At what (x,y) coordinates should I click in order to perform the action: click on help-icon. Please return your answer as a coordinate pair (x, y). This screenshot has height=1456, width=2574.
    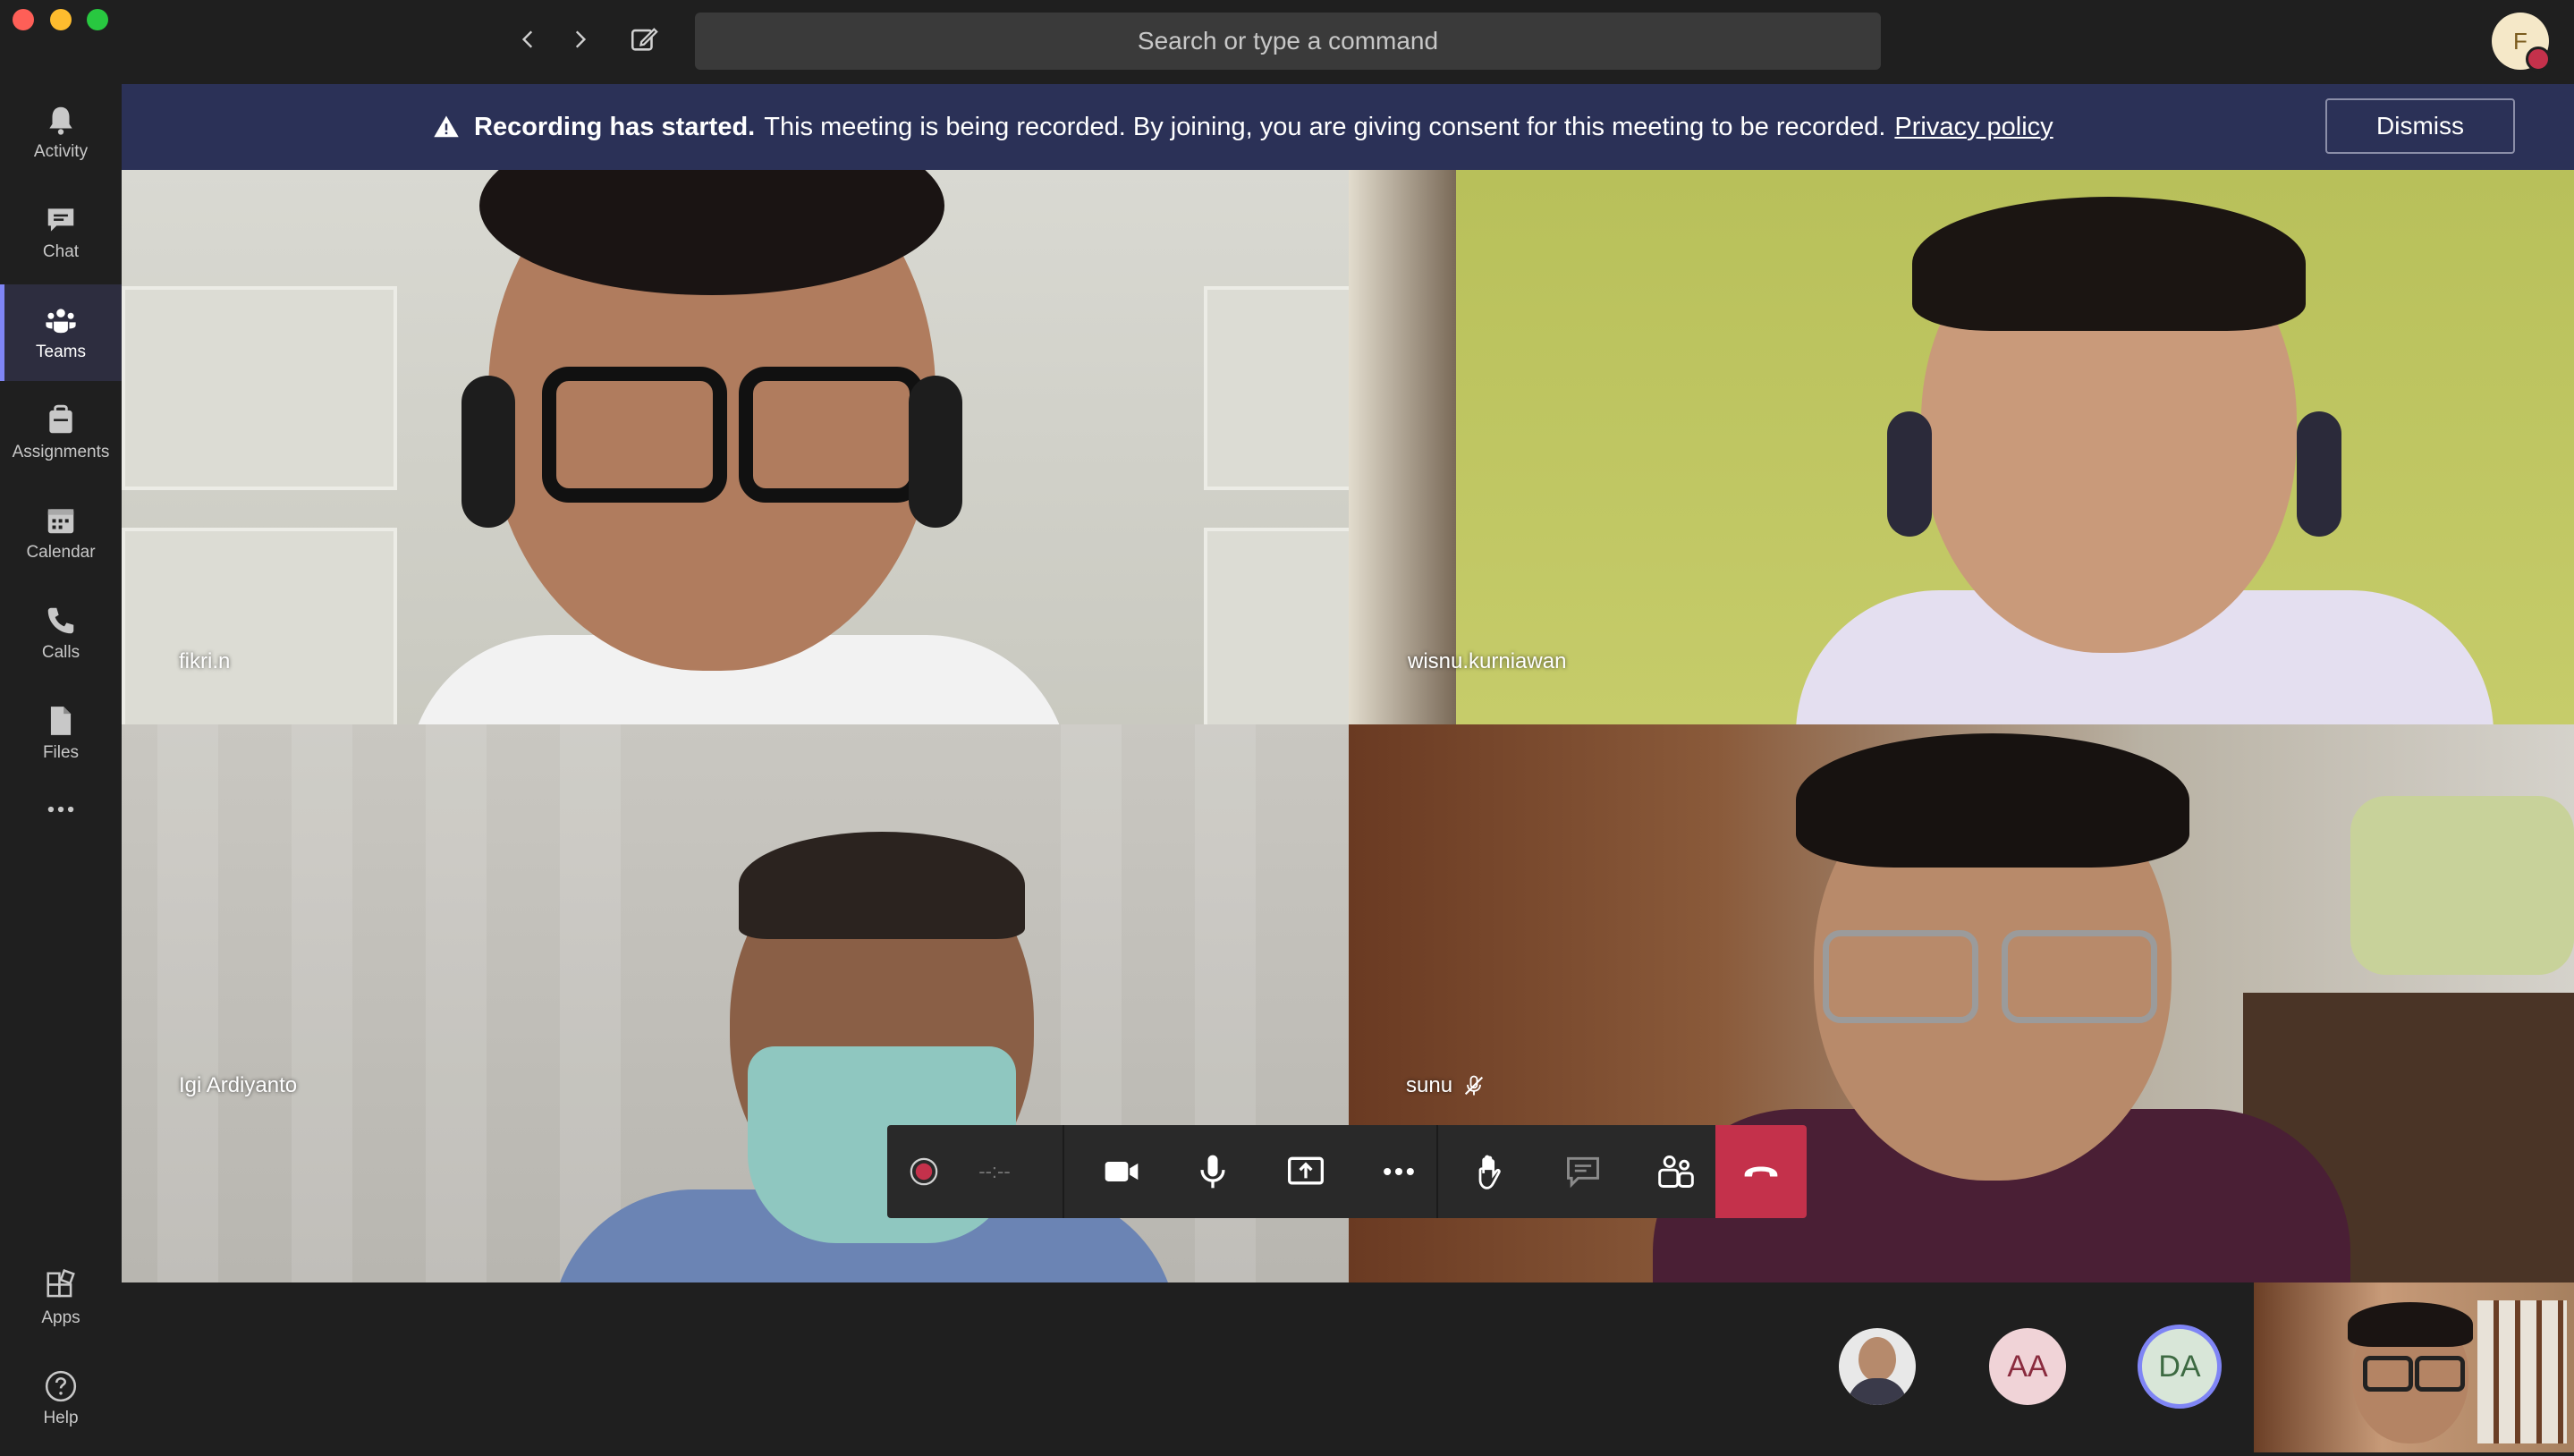
    Looking at the image, I should click on (61, 1386).